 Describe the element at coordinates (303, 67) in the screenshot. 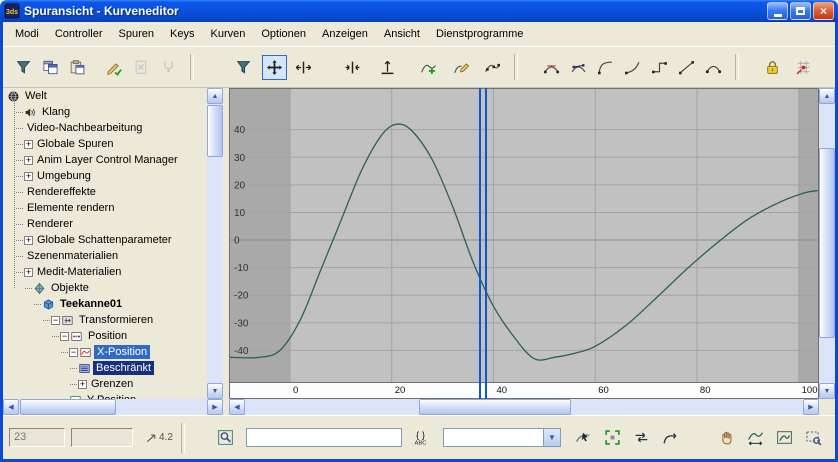

I see `slide-keys-button` at that location.